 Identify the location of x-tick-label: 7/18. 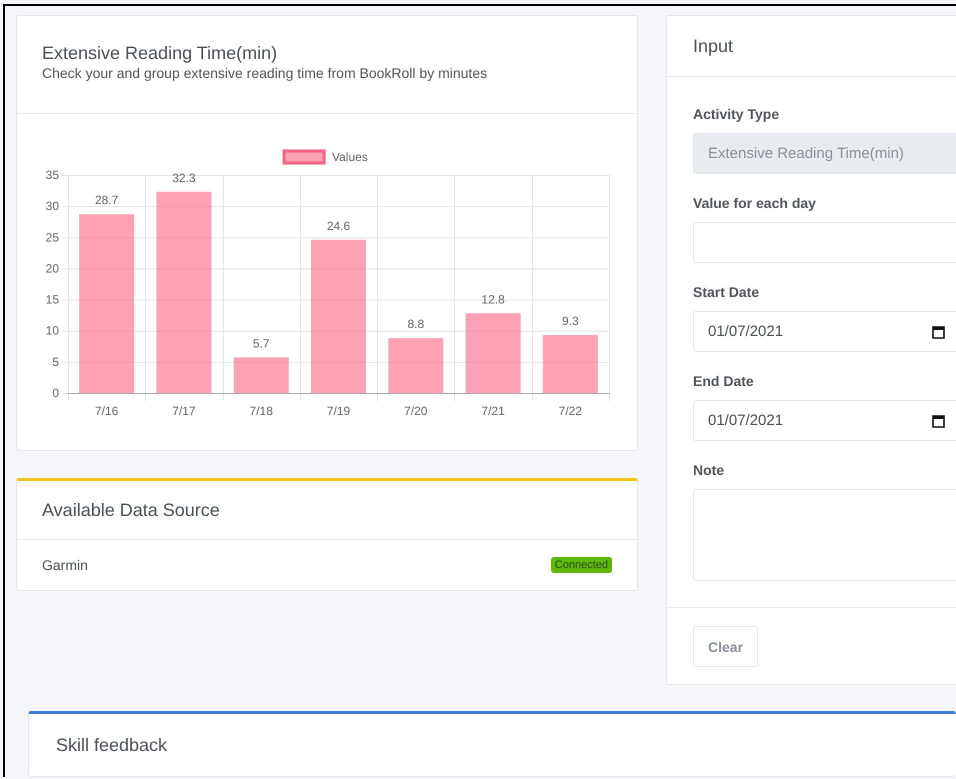
(261, 411).